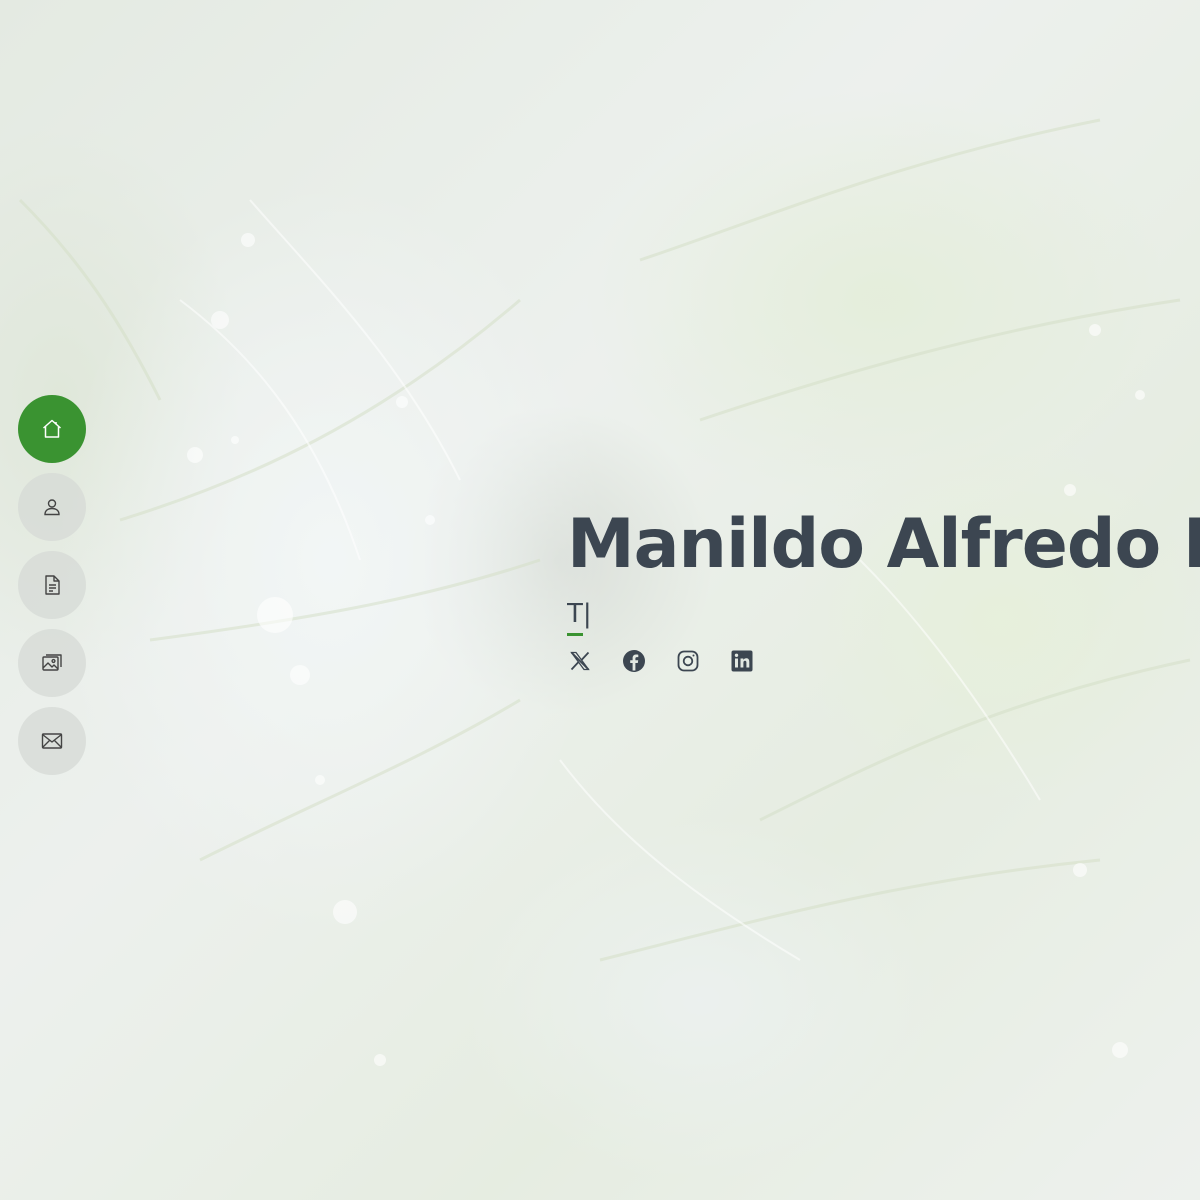 This screenshot has height=1200, width=1200. I want to click on images-icon, so click(52, 662).